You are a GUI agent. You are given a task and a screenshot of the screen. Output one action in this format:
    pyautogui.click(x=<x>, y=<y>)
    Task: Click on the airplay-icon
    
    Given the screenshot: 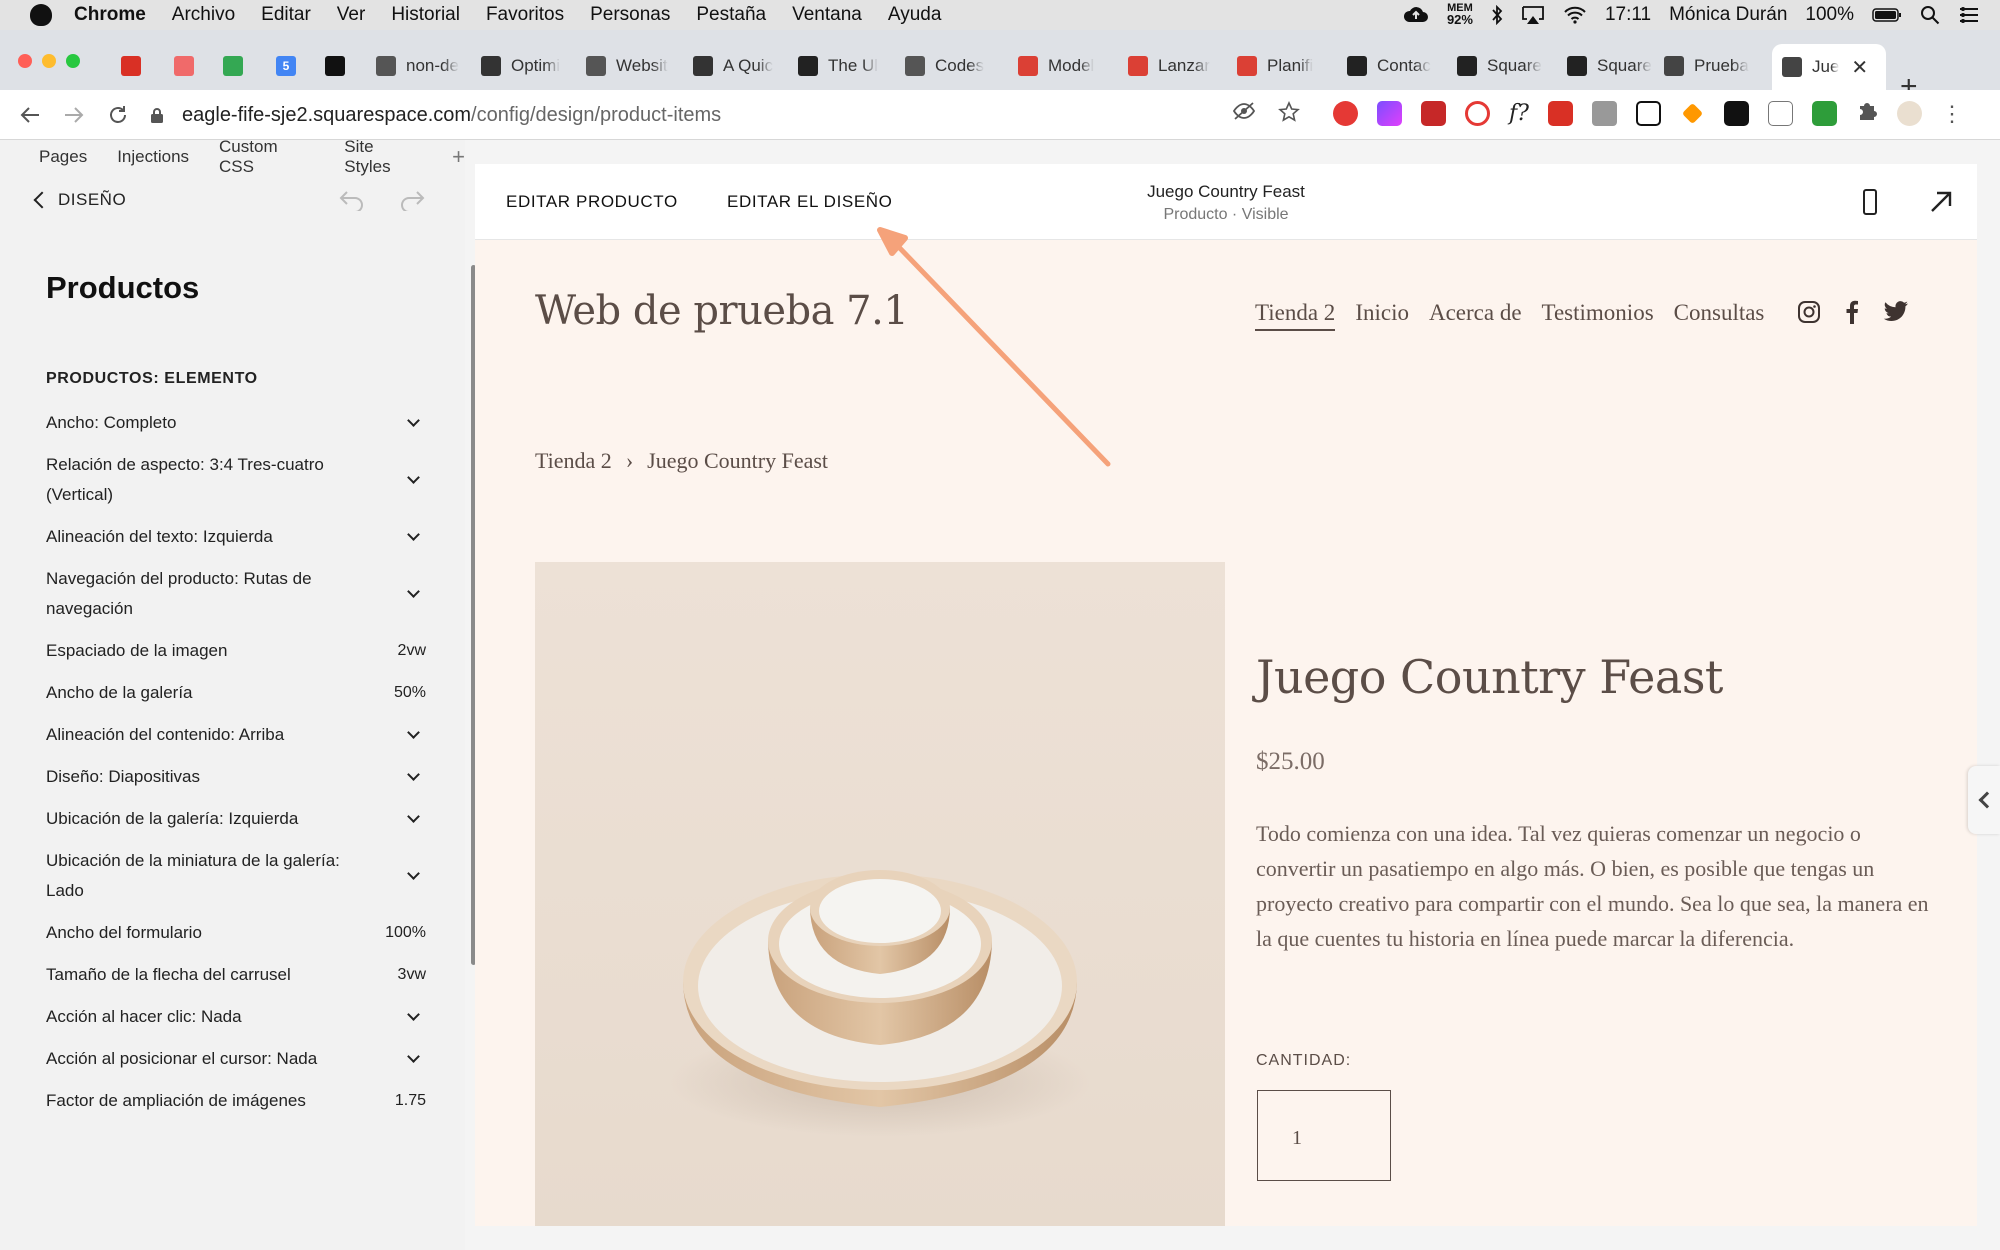 What is the action you would take?
    pyautogui.click(x=1533, y=15)
    